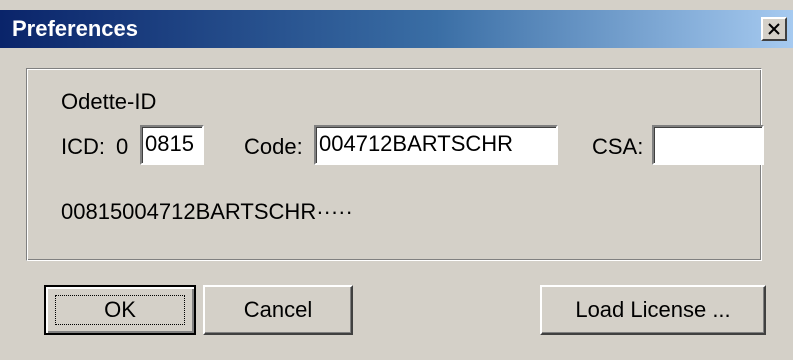 This screenshot has width=793, height=360. Describe the element at coordinates (396, 29) in the screenshot. I see `title-bar: Preferences` at that location.